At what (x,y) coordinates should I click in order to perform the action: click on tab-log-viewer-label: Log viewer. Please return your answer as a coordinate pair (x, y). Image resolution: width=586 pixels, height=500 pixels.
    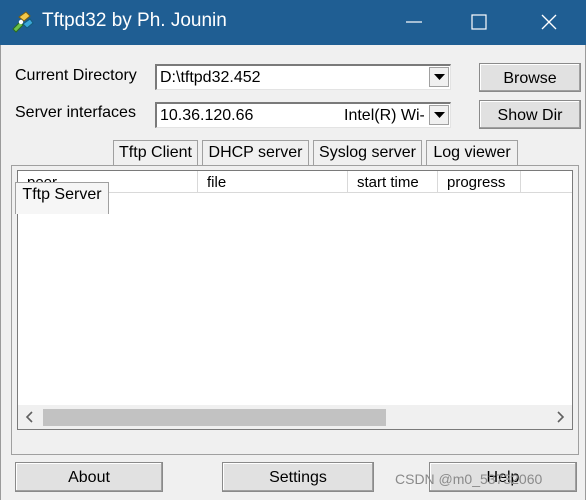
    Looking at the image, I should click on (472, 152).